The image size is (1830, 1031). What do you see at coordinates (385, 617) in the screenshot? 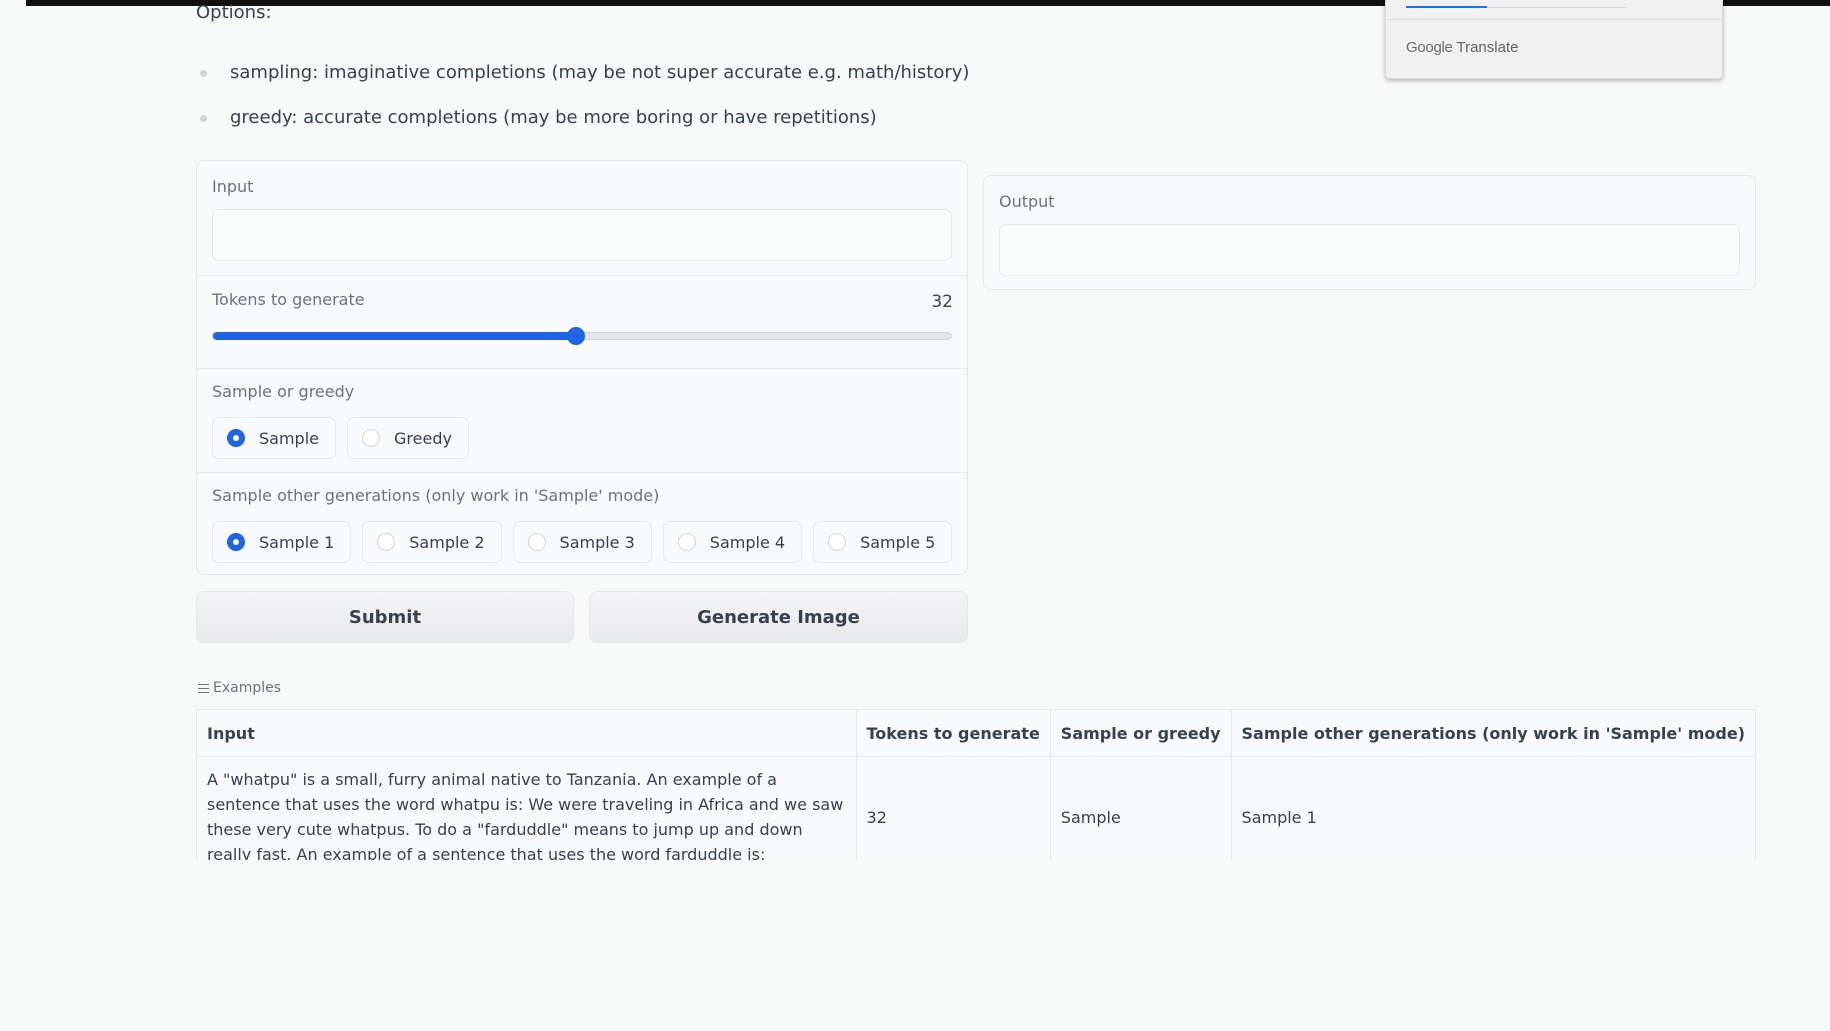
I see `submit-button: Submit` at bounding box center [385, 617].